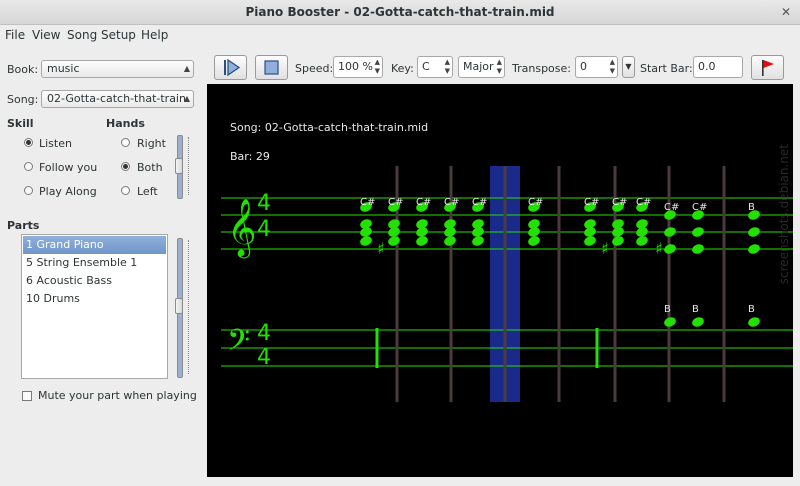 The image size is (800, 486). I want to click on list-item: 1 Grand Piano, so click(94, 245).